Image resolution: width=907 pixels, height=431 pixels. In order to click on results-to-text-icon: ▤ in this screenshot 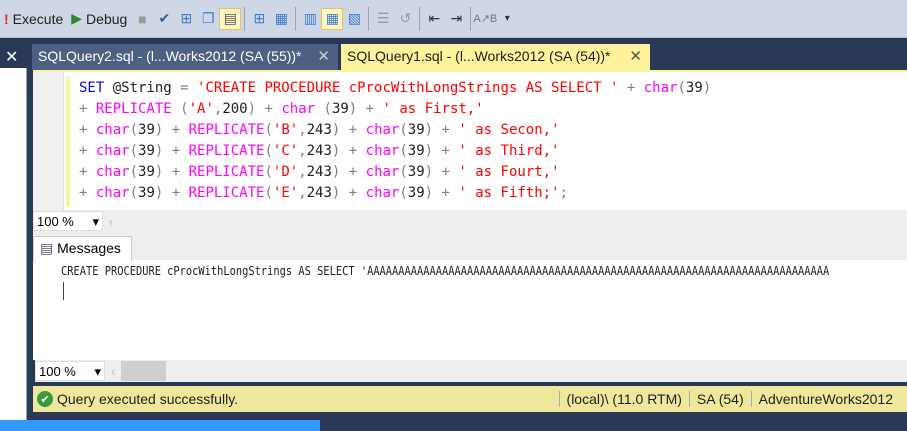, I will do `click(230, 18)`.